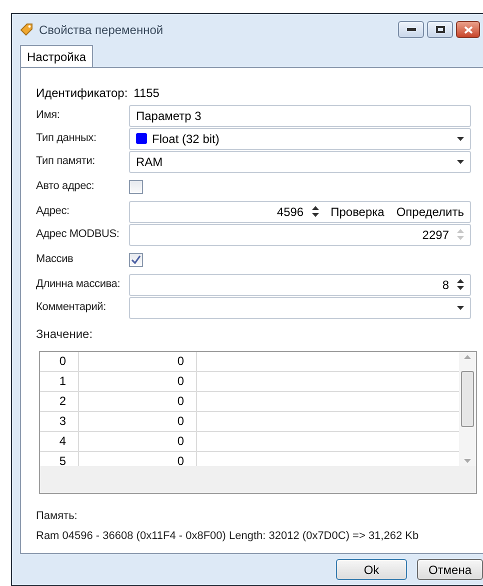 The height and width of the screenshot is (586, 483). What do you see at coordinates (53, 212) in the screenshot?
I see `field-label: Адрес:` at bounding box center [53, 212].